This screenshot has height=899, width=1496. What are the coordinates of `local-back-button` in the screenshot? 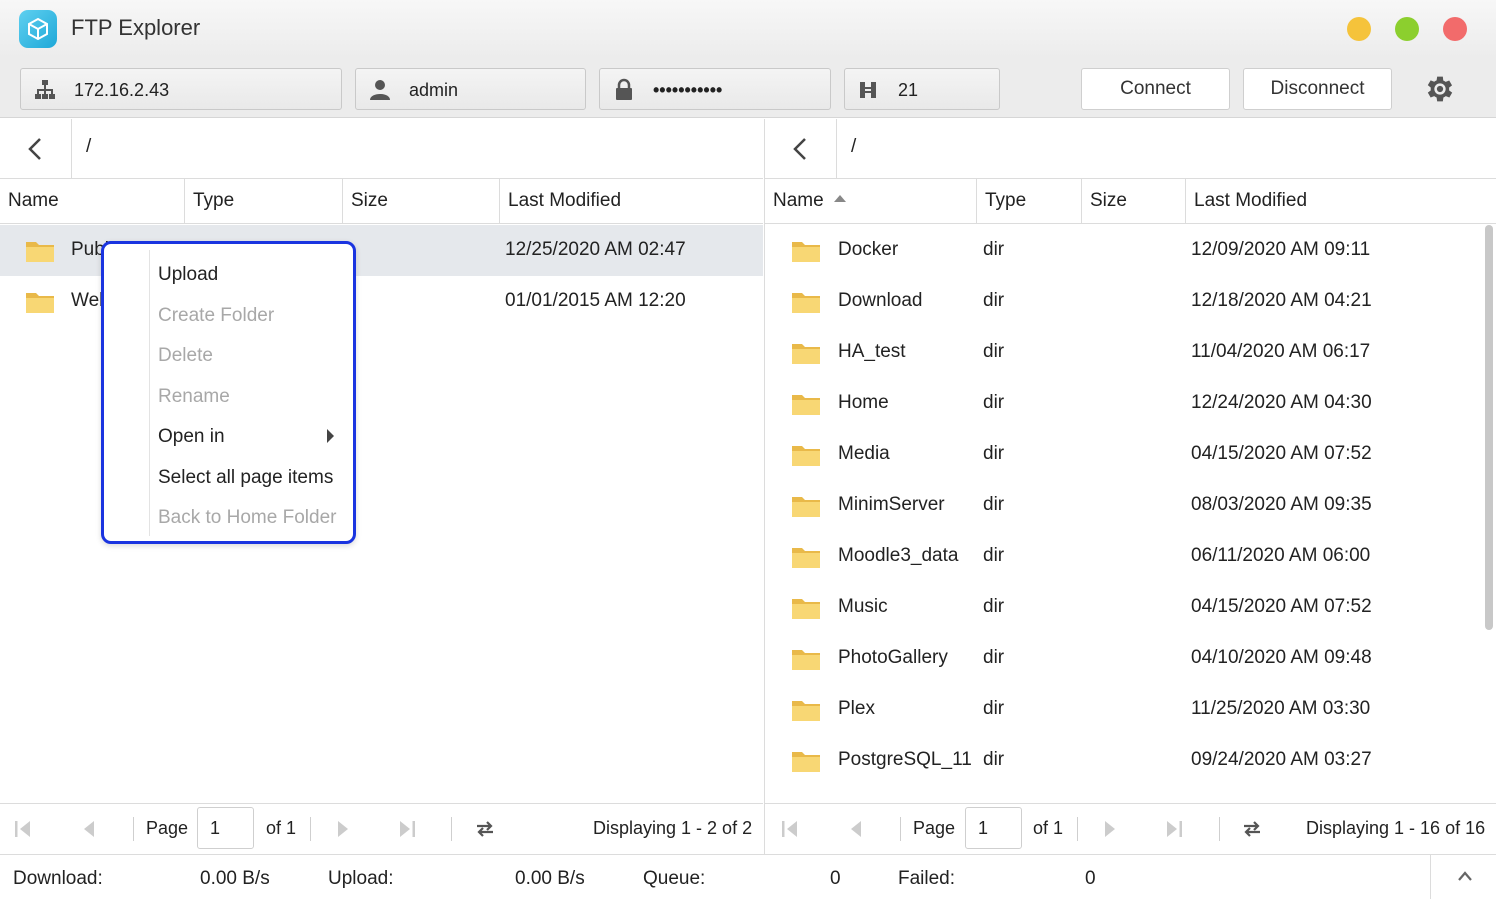 It's located at (36, 148).